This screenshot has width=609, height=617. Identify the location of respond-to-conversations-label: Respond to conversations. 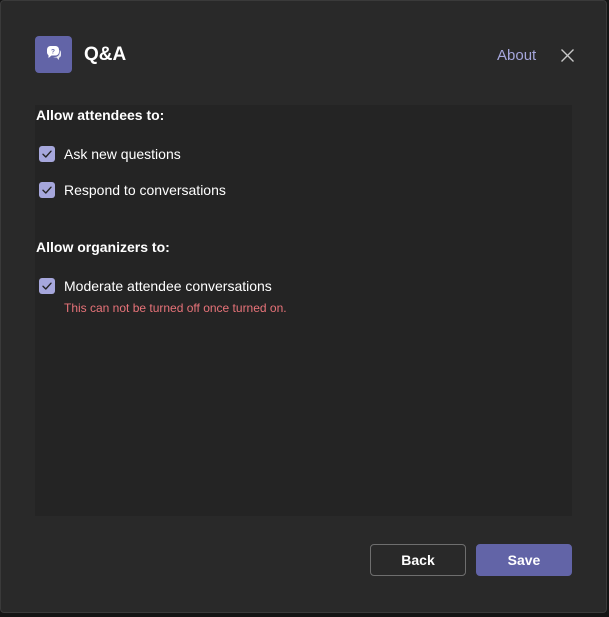
(145, 189).